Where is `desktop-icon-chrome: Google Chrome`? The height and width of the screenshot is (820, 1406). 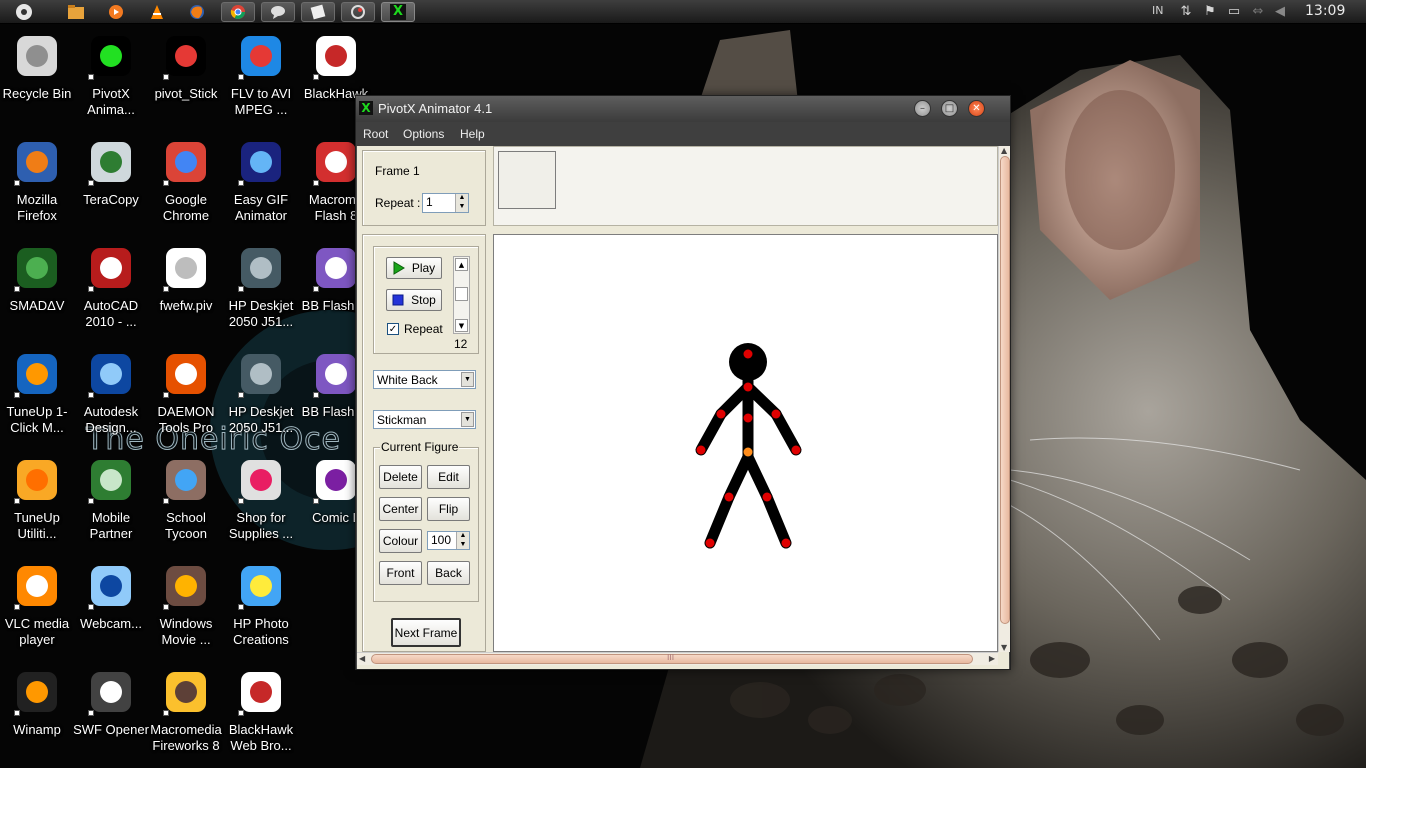
desktop-icon-chrome: Google Chrome is located at coordinates (186, 182).